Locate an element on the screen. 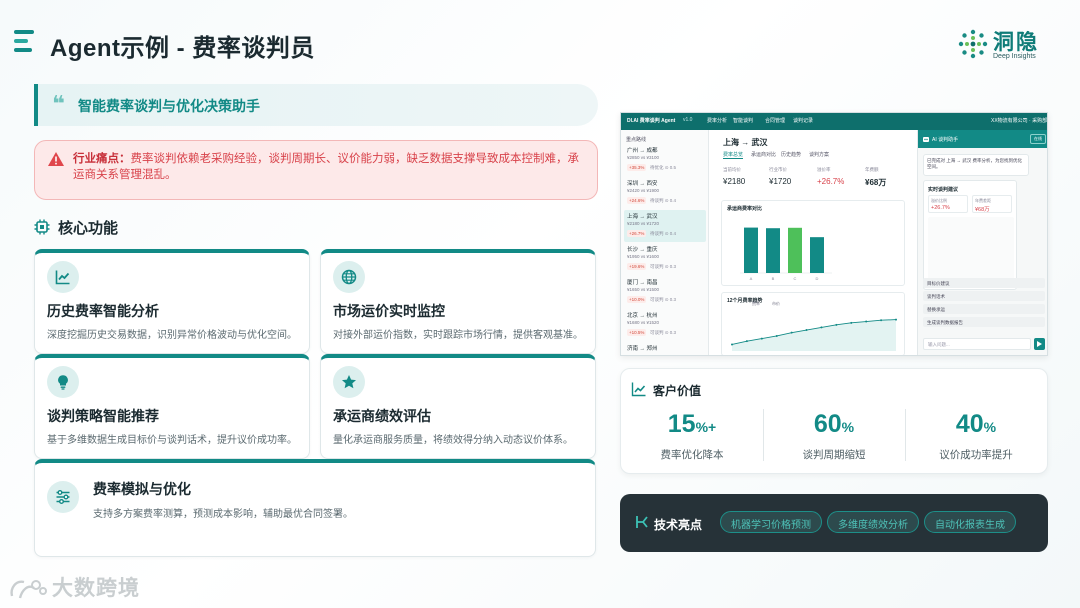 The height and width of the screenshot is (608, 1080). app-nav-item: 智能谈判 is located at coordinates (743, 120).